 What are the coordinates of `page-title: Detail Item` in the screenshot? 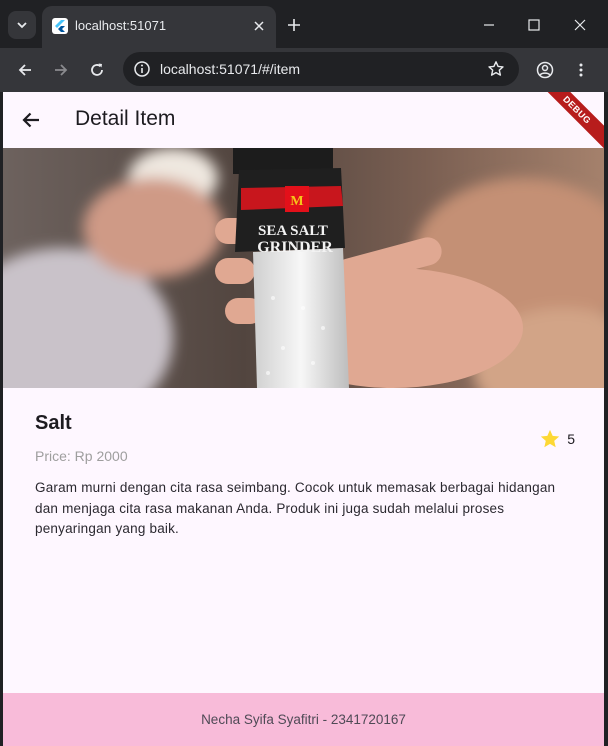 It's located at (125, 118).